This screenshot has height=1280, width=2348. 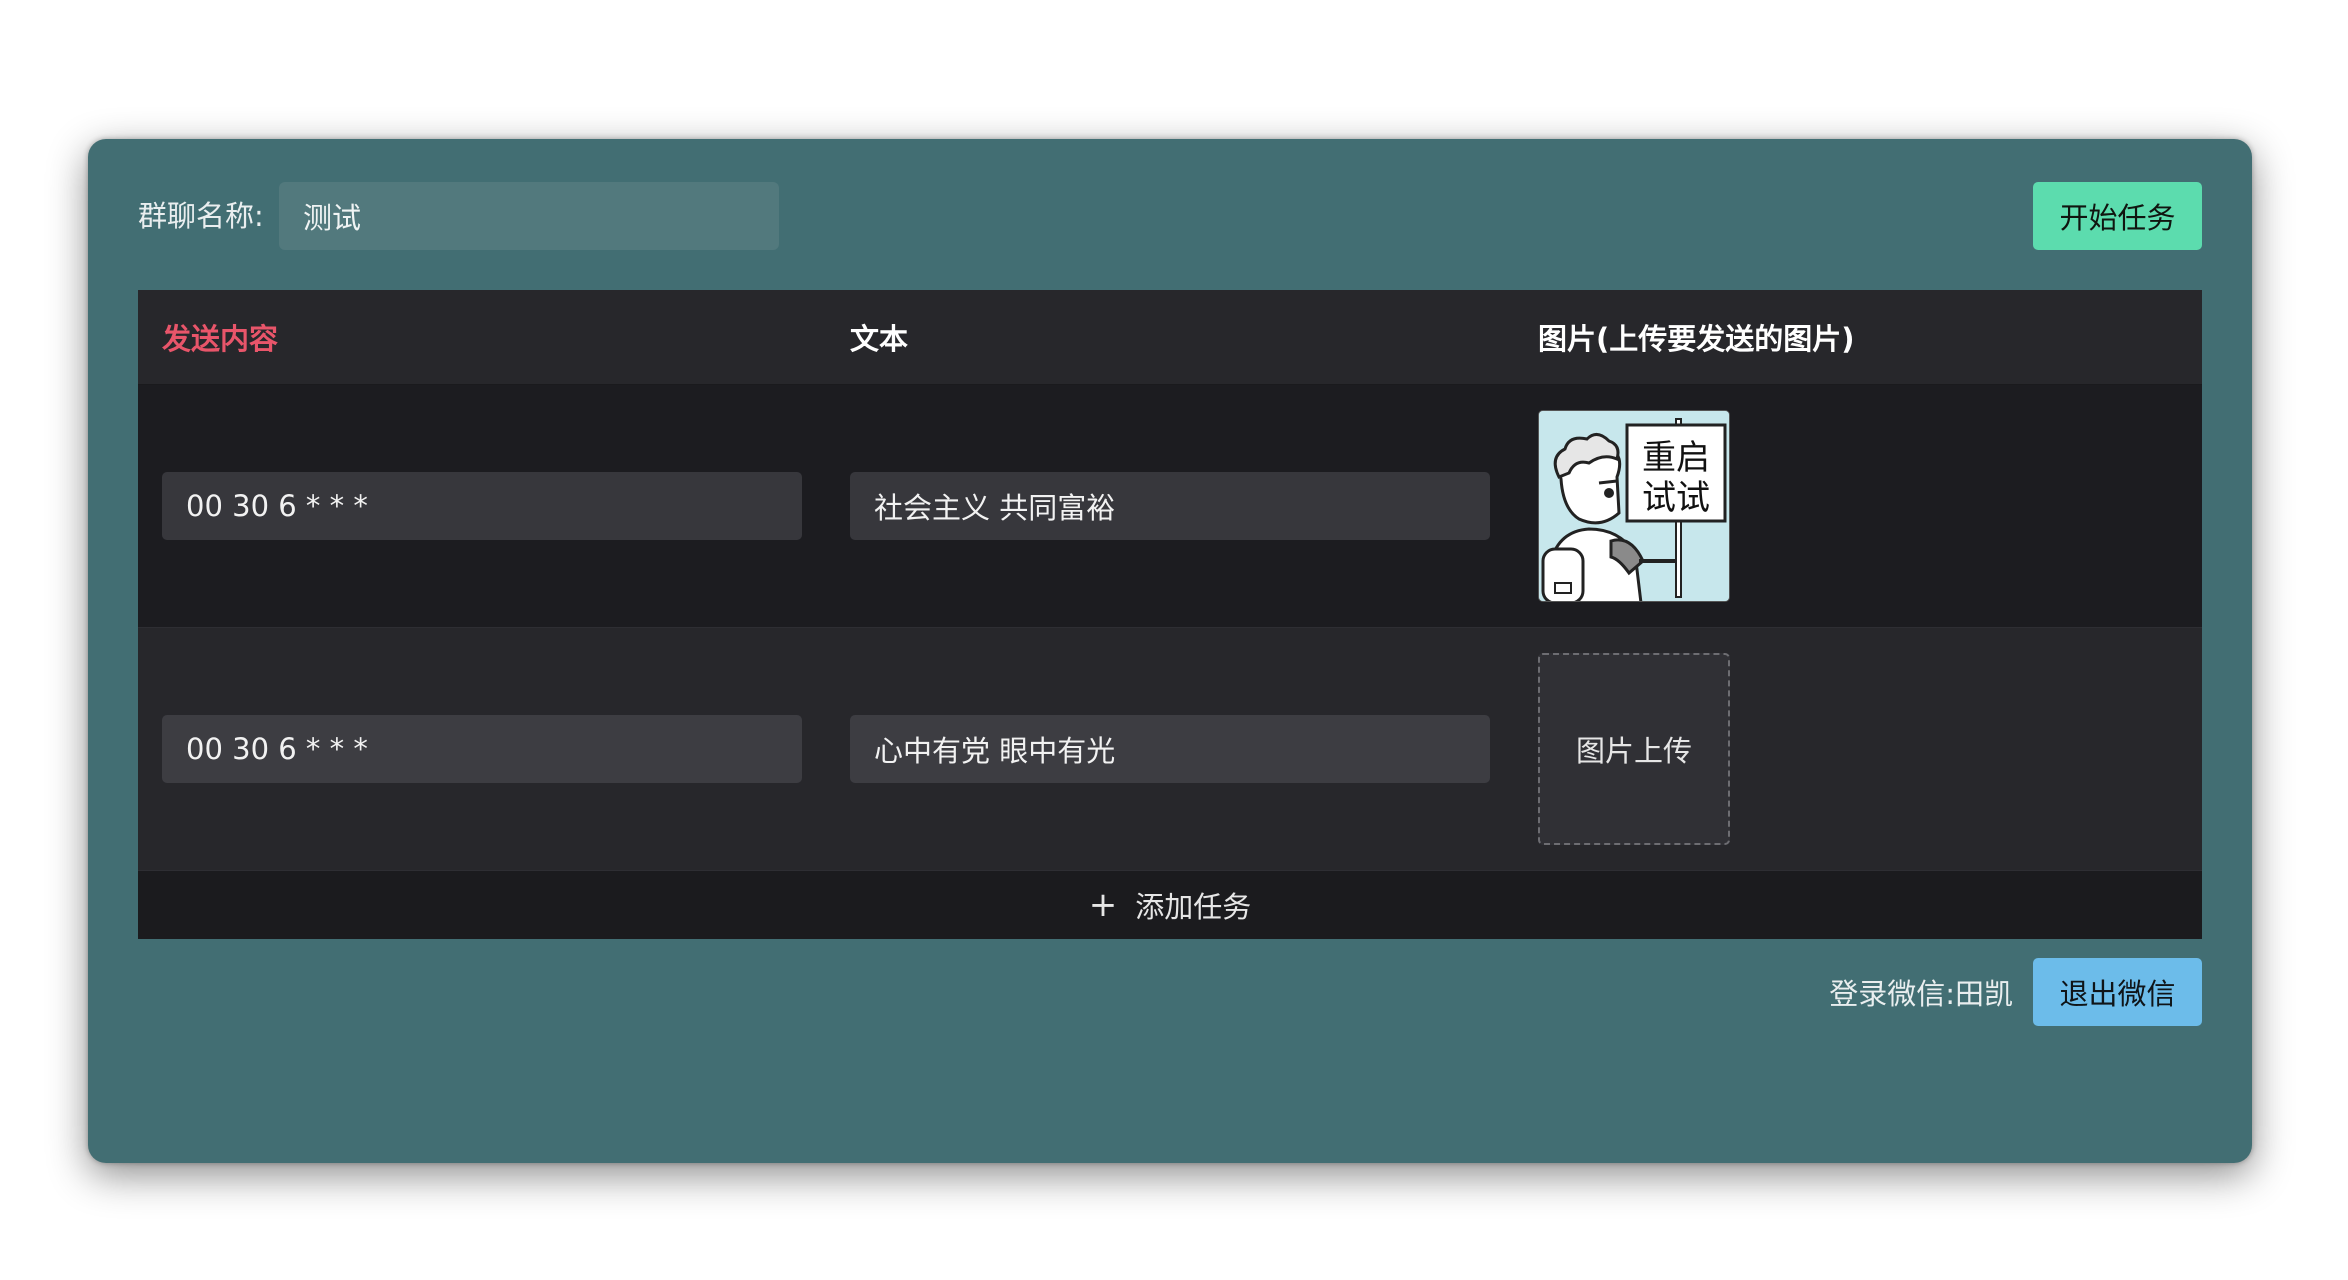 I want to click on plus-icon: +, so click(x=1103, y=905).